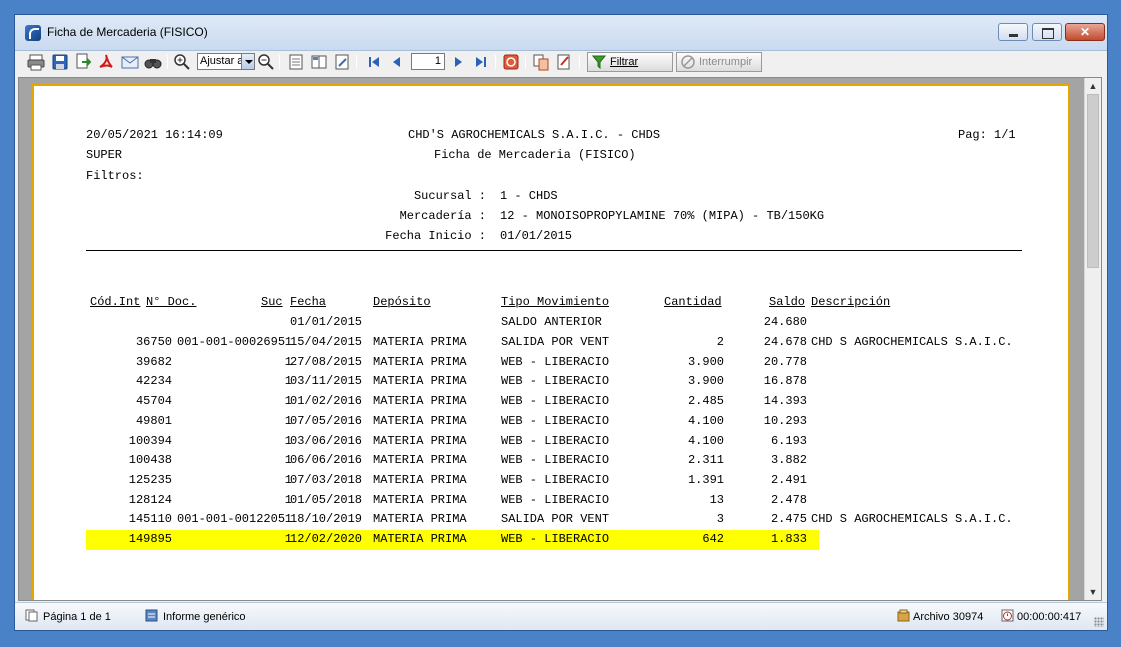  What do you see at coordinates (153, 401) in the screenshot?
I see `cell-cod-int: 45704` at bounding box center [153, 401].